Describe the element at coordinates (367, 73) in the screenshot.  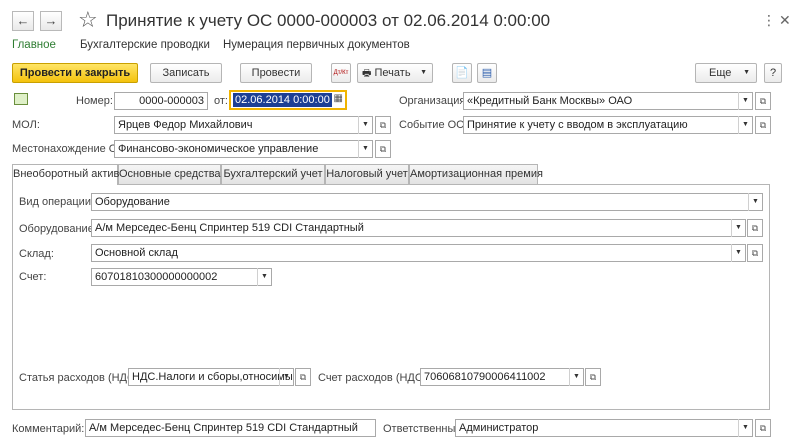
I see `printer-icon: 🖶` at that location.